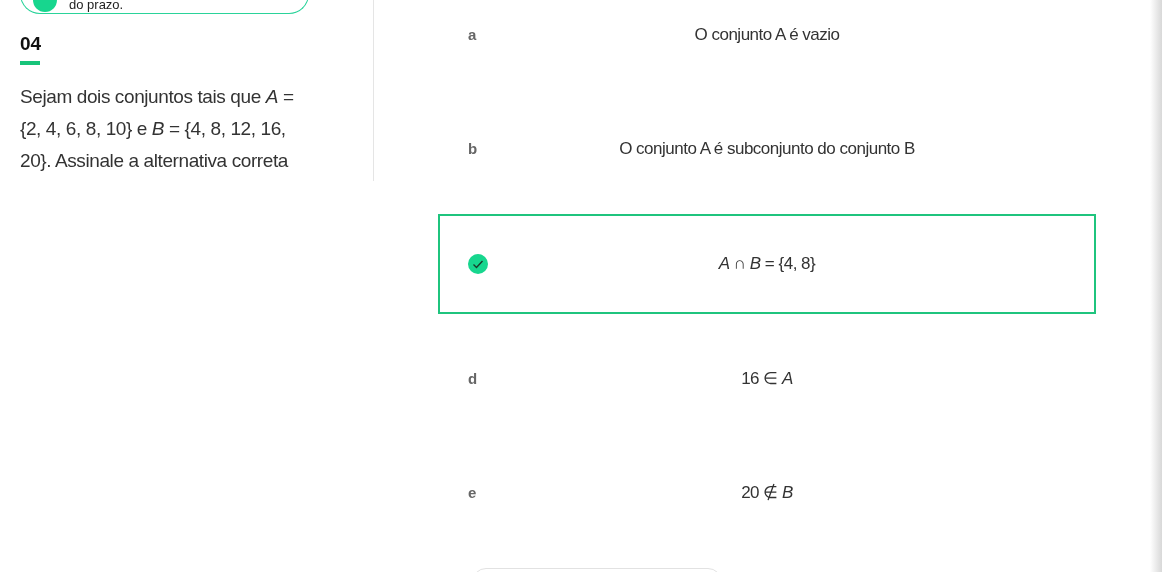 This screenshot has height=572, width=1162. I want to click on answer-option: A ∩ B = {4, 8}, so click(767, 264).